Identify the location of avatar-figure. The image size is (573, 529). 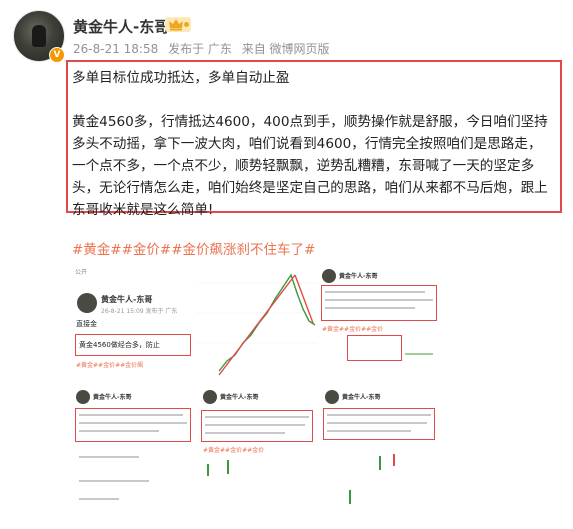
(39, 36).